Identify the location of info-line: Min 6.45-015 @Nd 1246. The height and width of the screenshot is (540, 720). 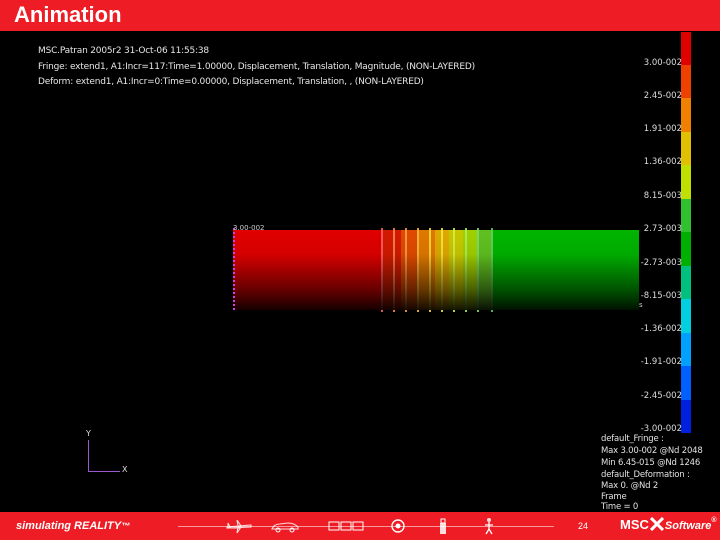
(651, 463).